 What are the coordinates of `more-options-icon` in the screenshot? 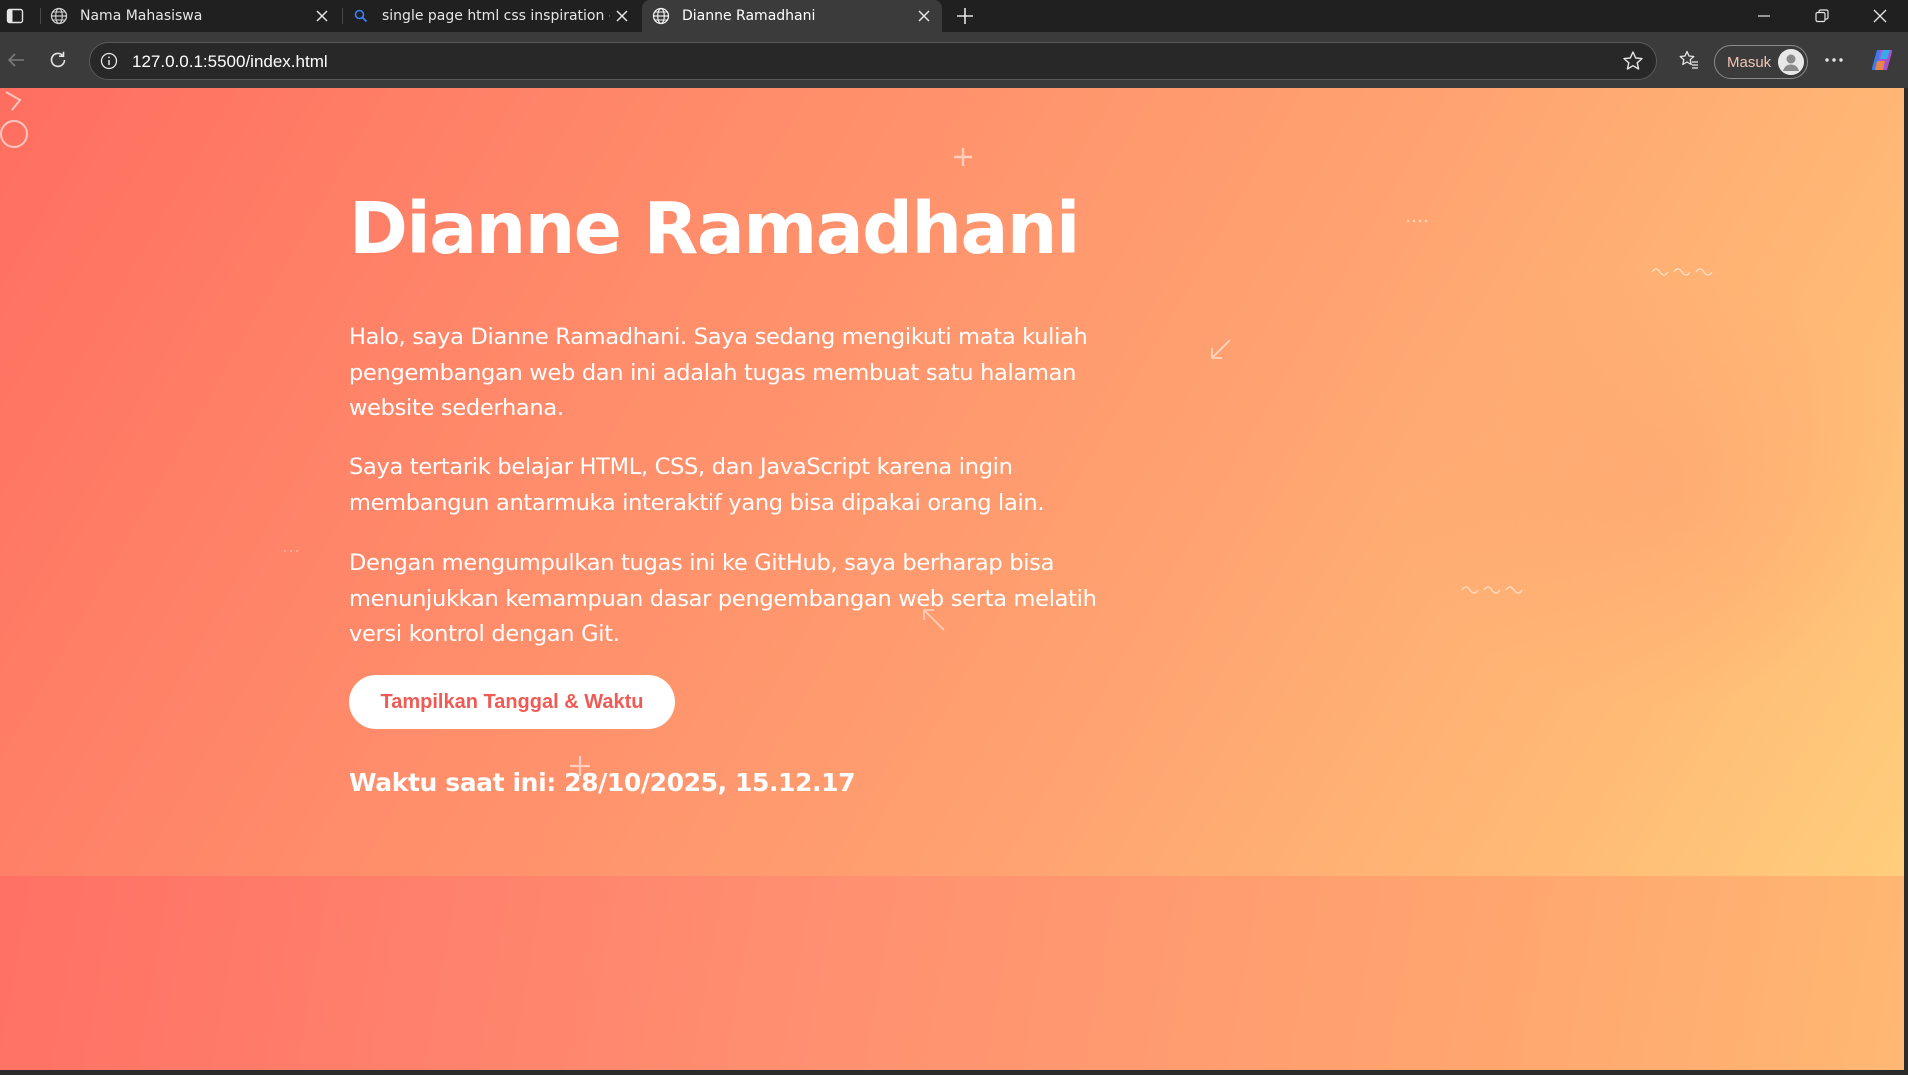 It's located at (1834, 60).